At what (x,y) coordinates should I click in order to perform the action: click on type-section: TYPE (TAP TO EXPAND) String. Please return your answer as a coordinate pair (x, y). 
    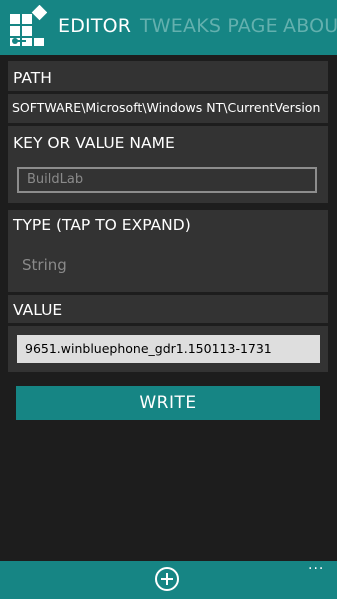
    Looking at the image, I should click on (168, 251).